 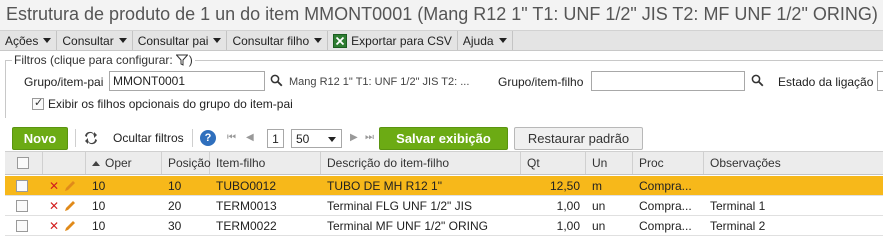 I want to click on last-page-icon: ⏭, so click(x=369, y=137).